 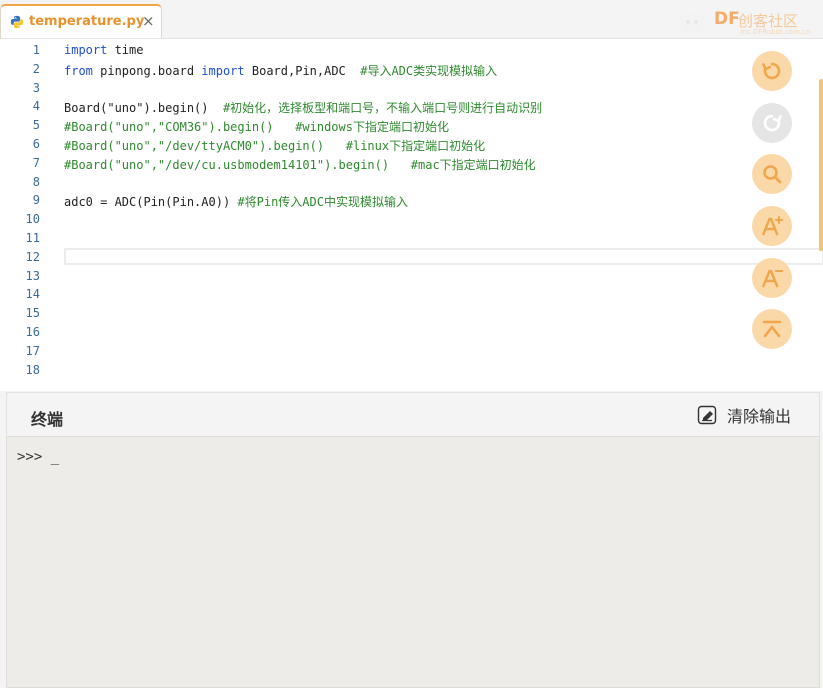 What do you see at coordinates (36, 162) in the screenshot?
I see `line-number: 7` at bounding box center [36, 162].